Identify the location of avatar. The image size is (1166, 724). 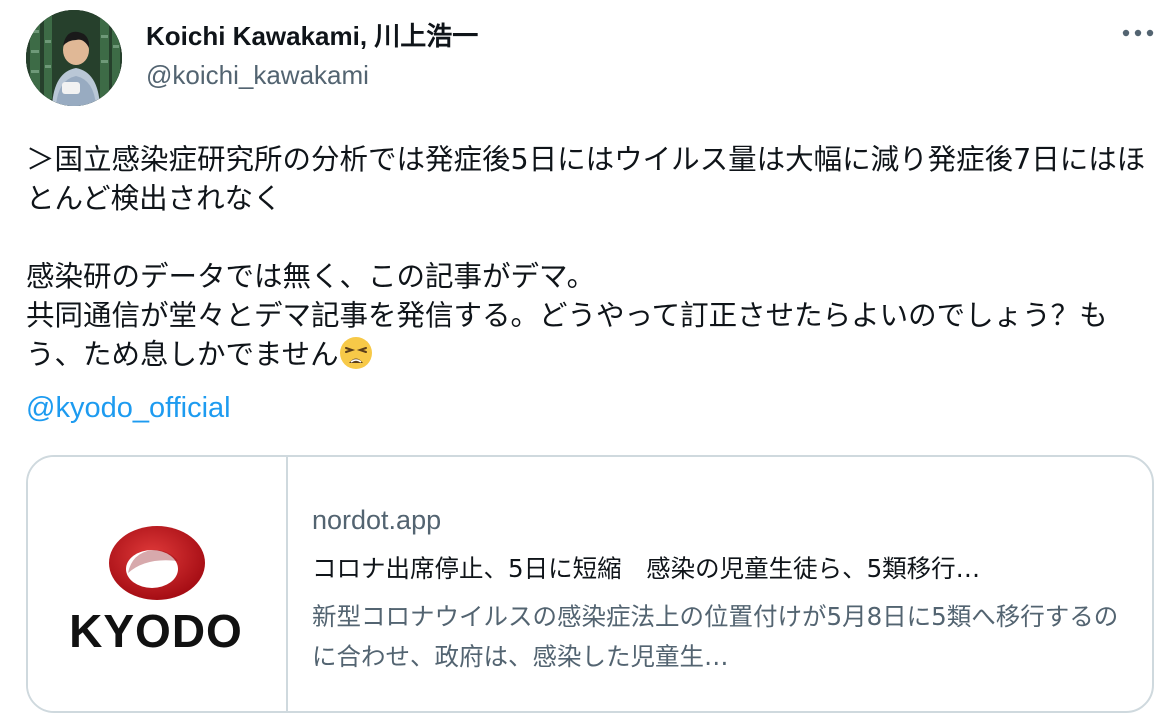
(74, 58).